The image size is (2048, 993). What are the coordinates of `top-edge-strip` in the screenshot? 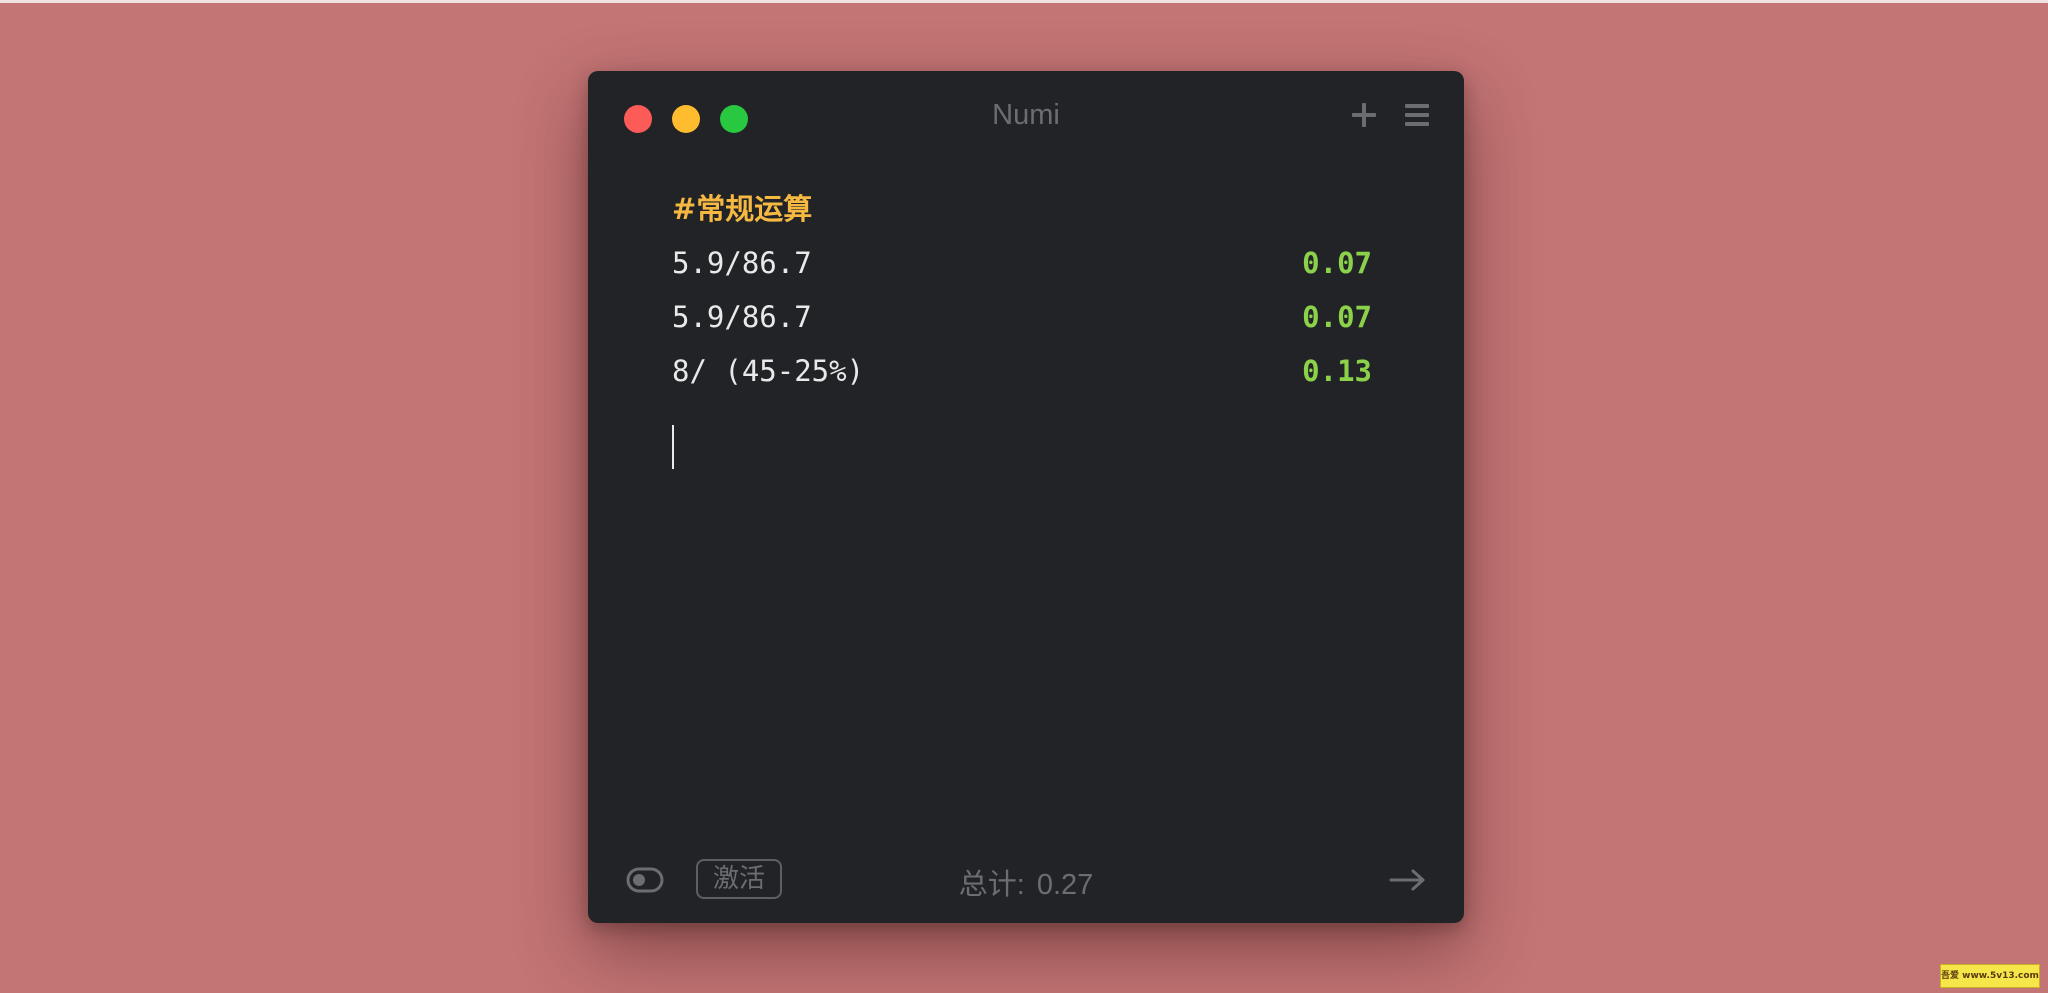 It's located at (1024, 1).